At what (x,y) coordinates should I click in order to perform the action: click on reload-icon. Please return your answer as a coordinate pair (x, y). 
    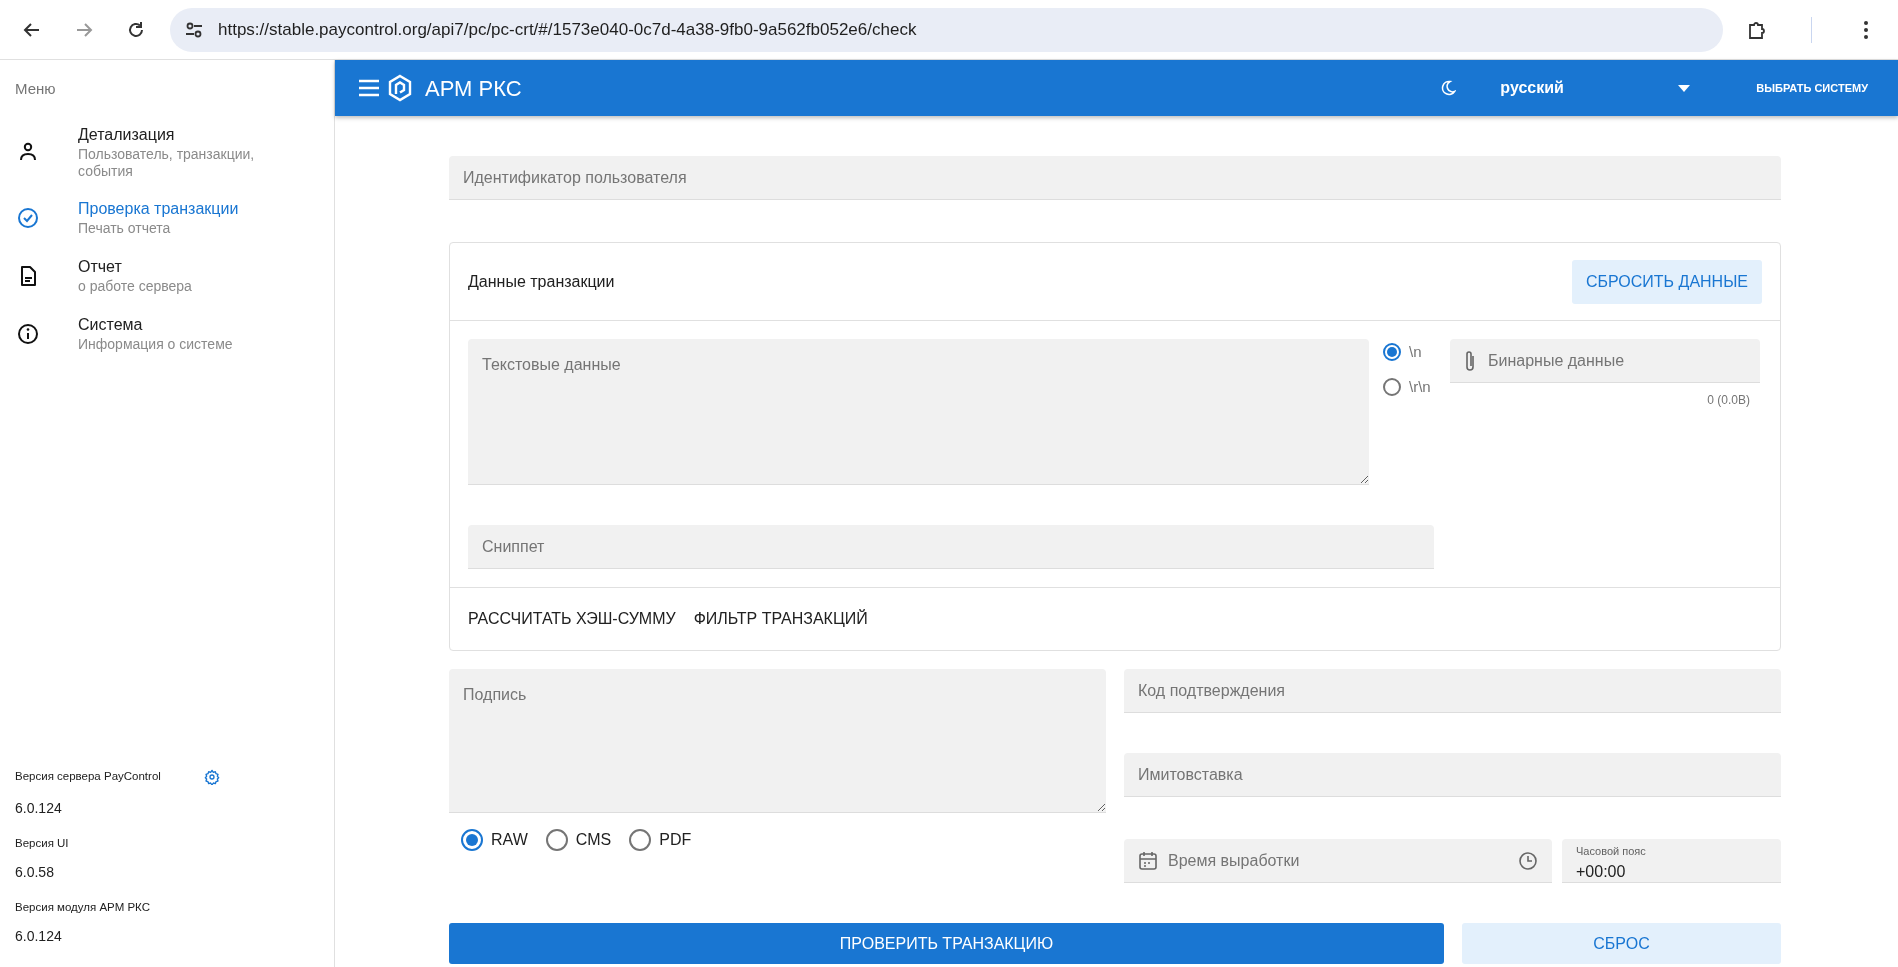
    Looking at the image, I should click on (136, 29).